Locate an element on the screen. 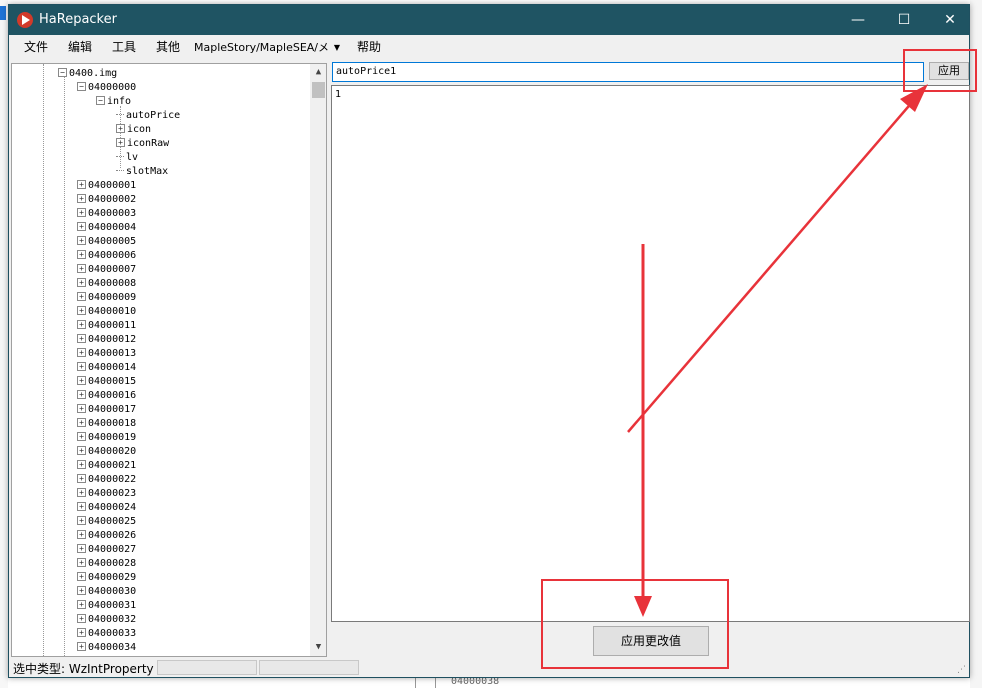 This screenshot has width=982, height=688. close-button: ✕ is located at coordinates (950, 20).